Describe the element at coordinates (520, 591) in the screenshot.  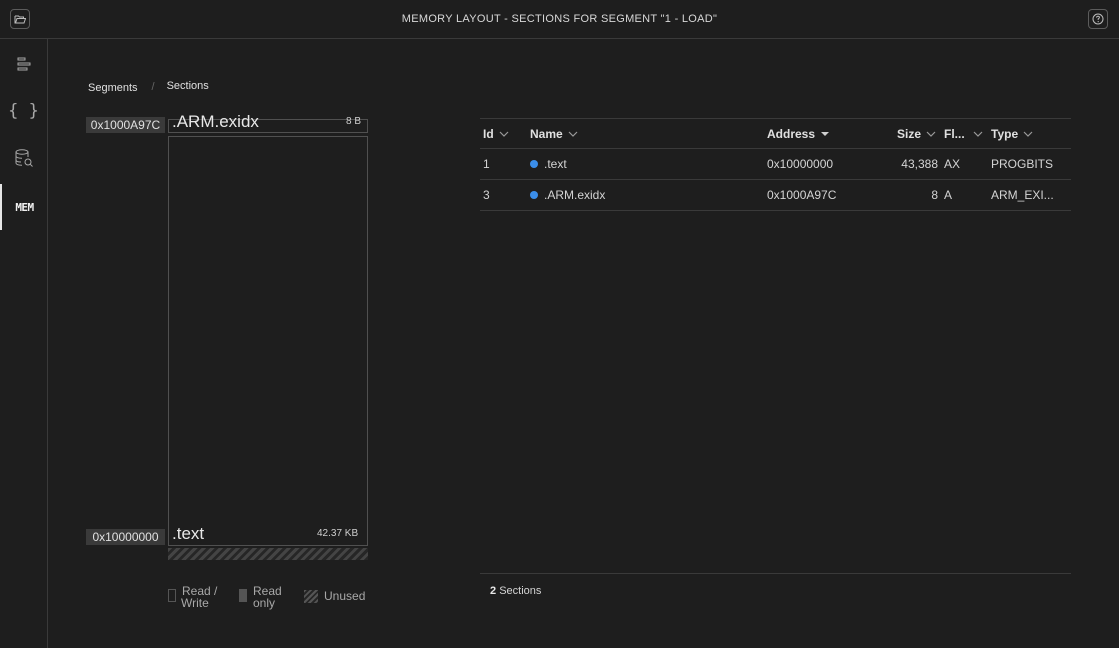
I see `sections-count-label: Sections` at that location.